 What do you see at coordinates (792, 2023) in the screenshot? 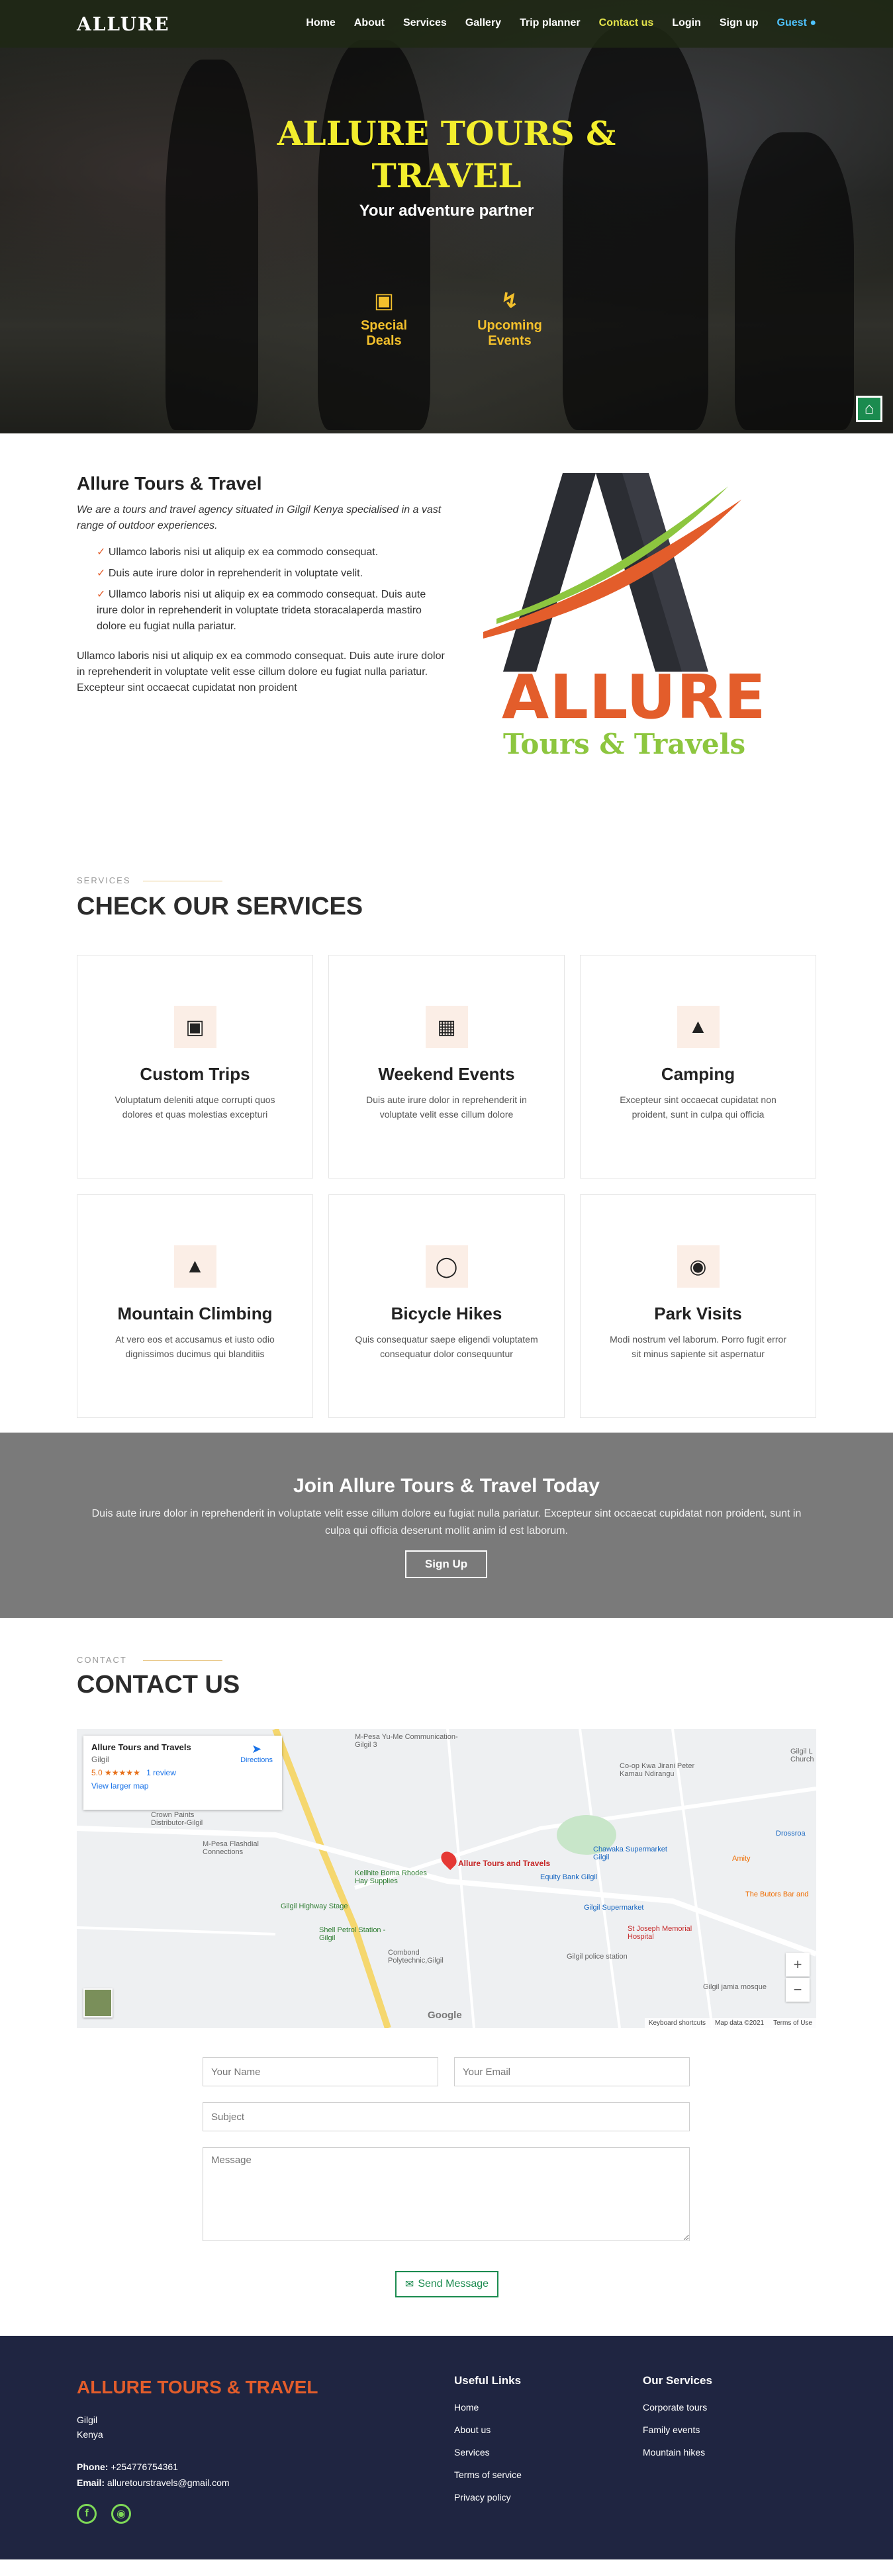
I see `map-terms: Terms of Use` at bounding box center [792, 2023].